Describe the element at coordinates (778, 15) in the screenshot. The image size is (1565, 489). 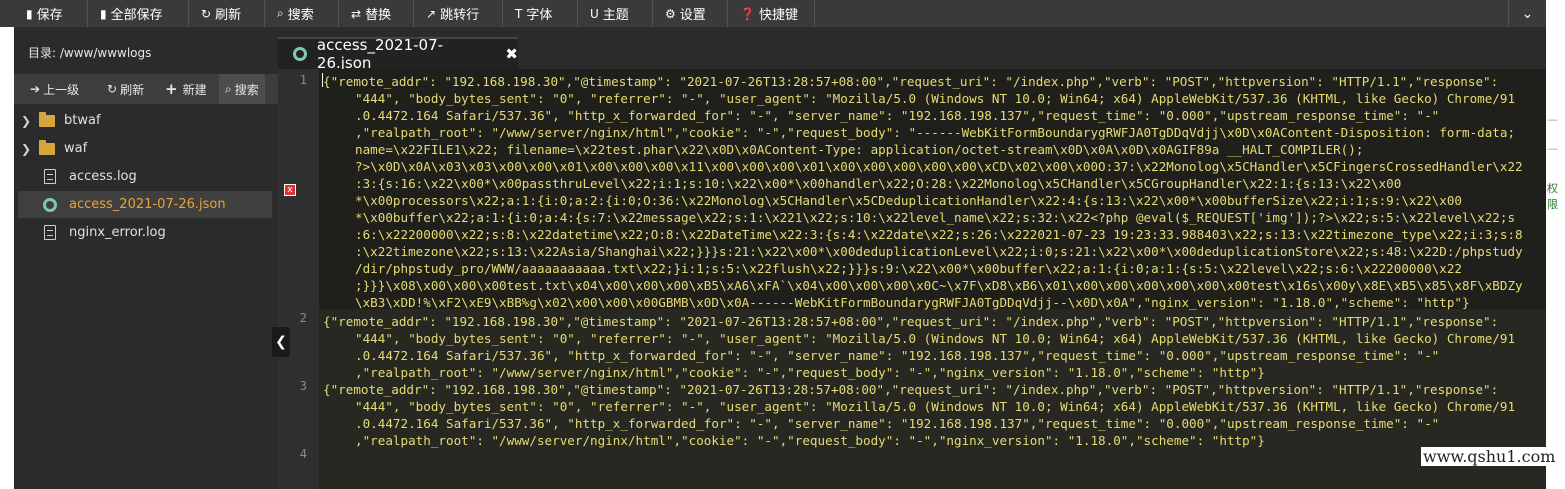
I see `shortcuts-button-label: 快捷键` at that location.